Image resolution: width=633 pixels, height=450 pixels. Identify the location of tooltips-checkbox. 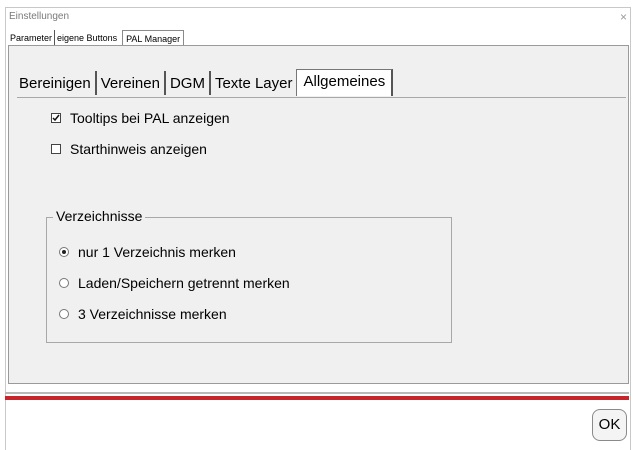
(56, 118).